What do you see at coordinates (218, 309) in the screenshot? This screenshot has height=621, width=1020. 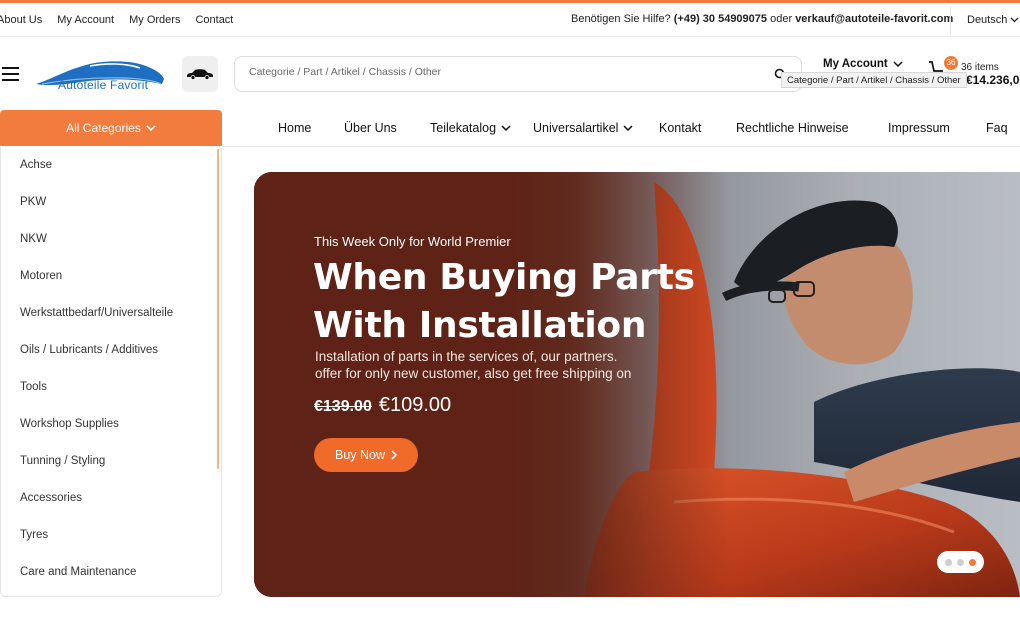 I see `sidebar-scrollbar` at bounding box center [218, 309].